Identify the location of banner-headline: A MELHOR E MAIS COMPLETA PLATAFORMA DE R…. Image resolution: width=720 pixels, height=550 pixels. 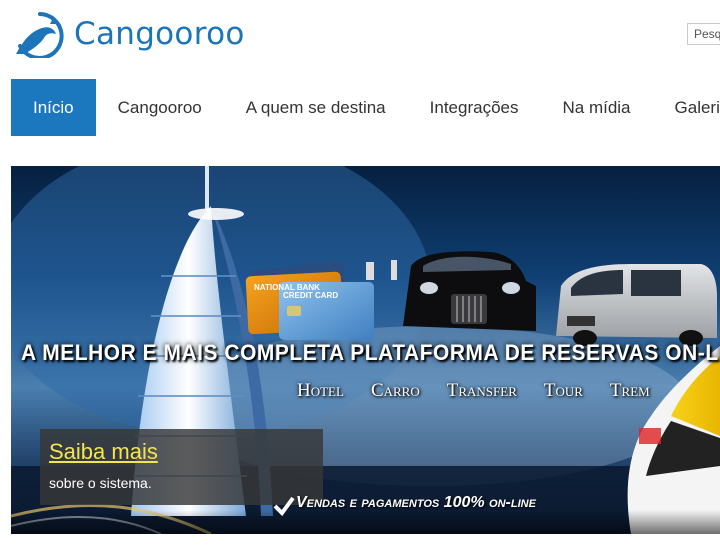
(370, 352).